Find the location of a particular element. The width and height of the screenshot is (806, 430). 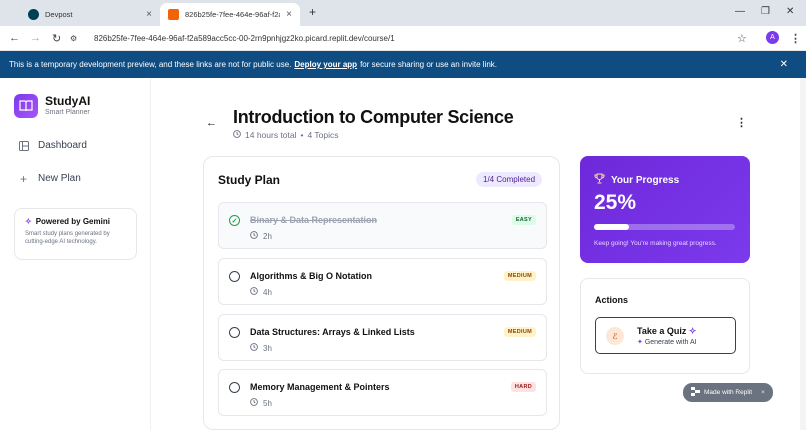

reload-icon: ↻ is located at coordinates (56, 38).